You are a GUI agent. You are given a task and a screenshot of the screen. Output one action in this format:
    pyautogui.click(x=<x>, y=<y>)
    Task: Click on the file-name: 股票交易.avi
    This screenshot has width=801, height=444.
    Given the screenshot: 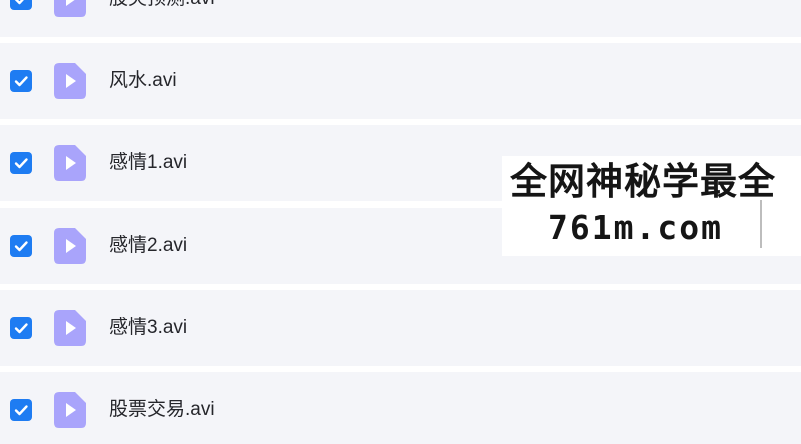 What is the action you would take?
    pyautogui.click(x=162, y=409)
    